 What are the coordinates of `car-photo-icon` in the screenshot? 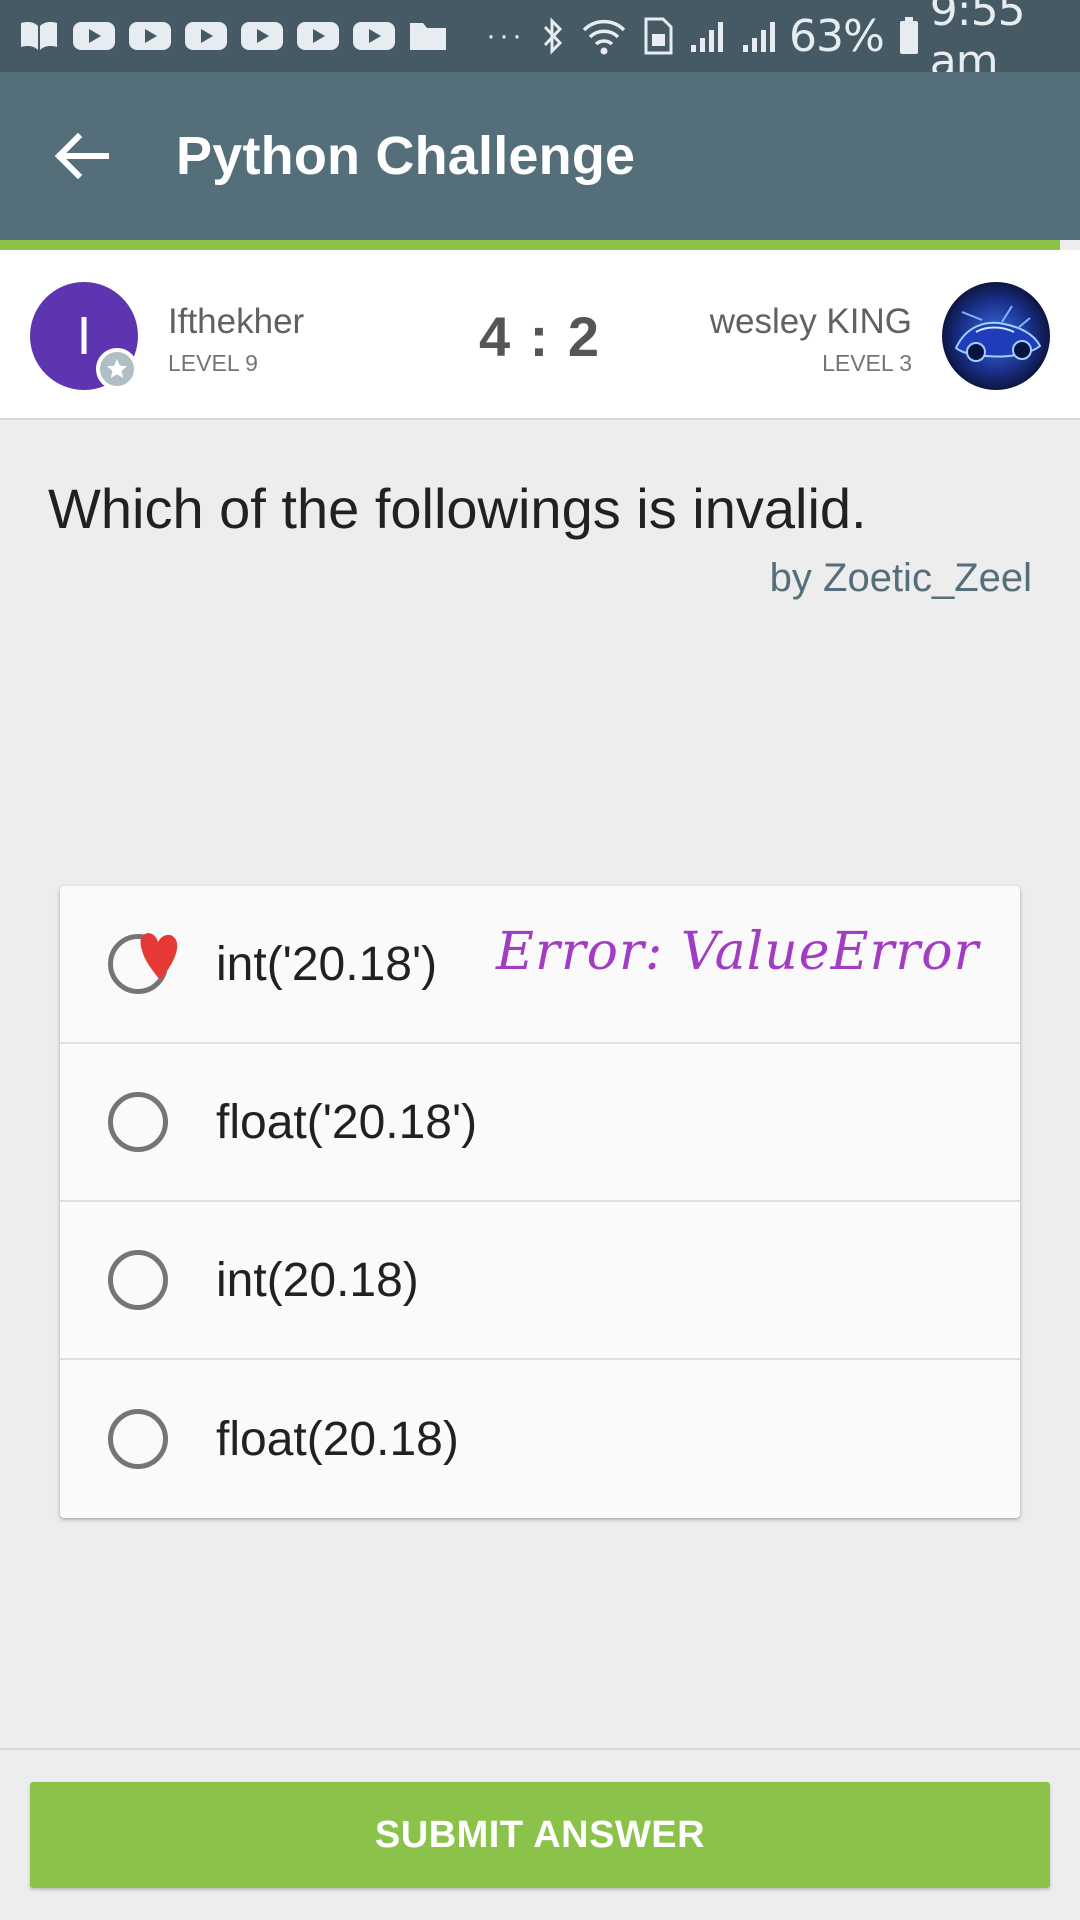 It's located at (996, 336).